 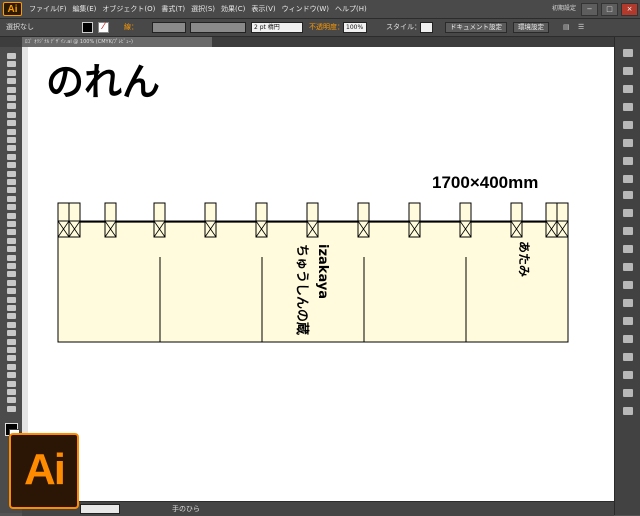 What do you see at coordinates (277, 27) in the screenshot?
I see `brush-definition-field: 2 pt 楕円` at bounding box center [277, 27].